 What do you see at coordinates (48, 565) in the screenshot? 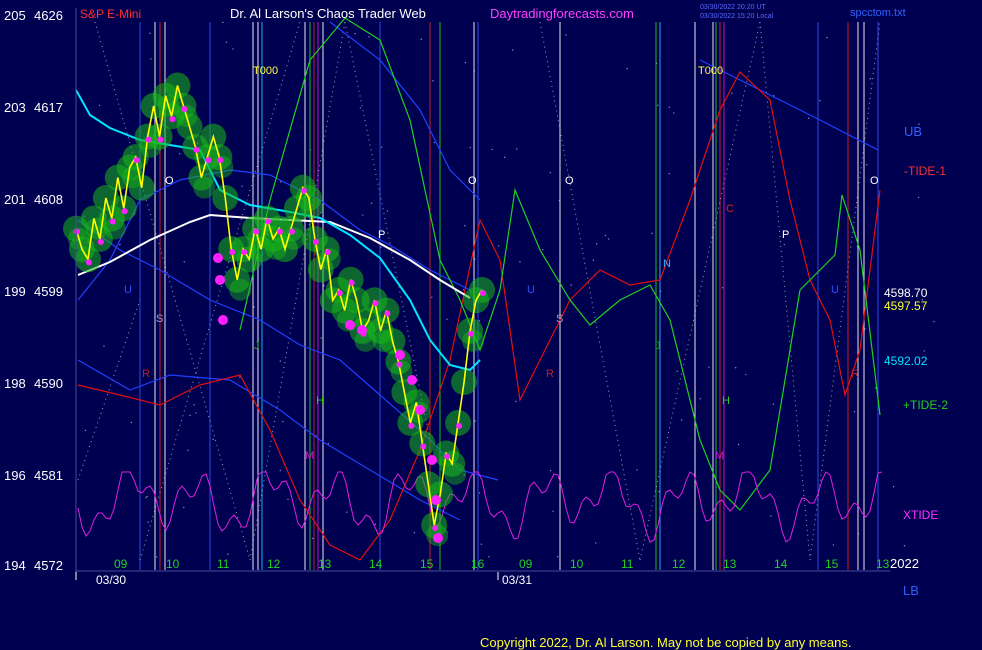
I see `y-tick-price: 4572` at bounding box center [48, 565].